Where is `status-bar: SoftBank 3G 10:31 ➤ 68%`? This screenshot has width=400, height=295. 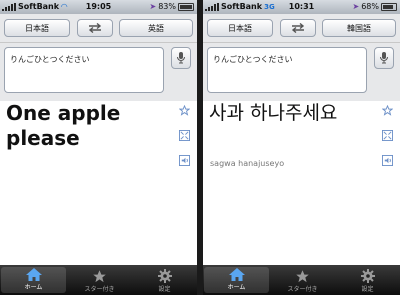
status-bar: SoftBank 3G 10:31 ➤ 68% is located at coordinates (301, 7).